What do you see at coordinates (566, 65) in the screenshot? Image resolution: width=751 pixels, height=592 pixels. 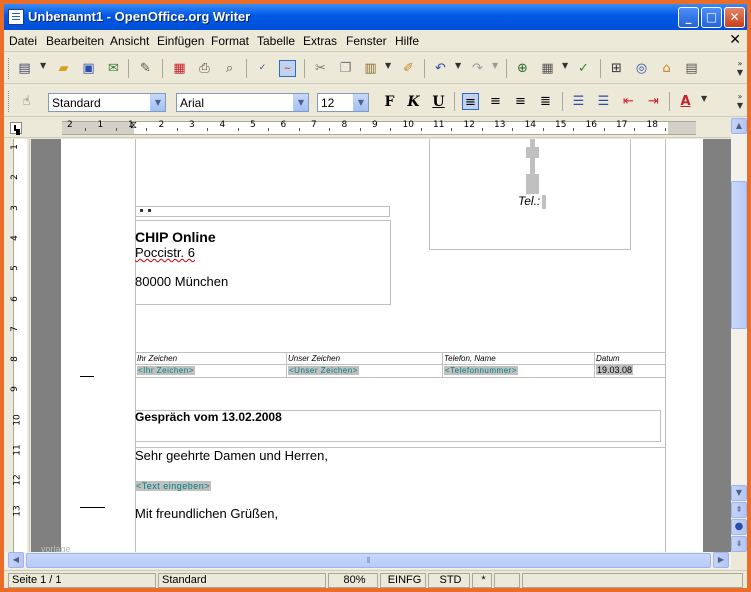 I see `table-dropdown-icon: ▼` at bounding box center [566, 65].